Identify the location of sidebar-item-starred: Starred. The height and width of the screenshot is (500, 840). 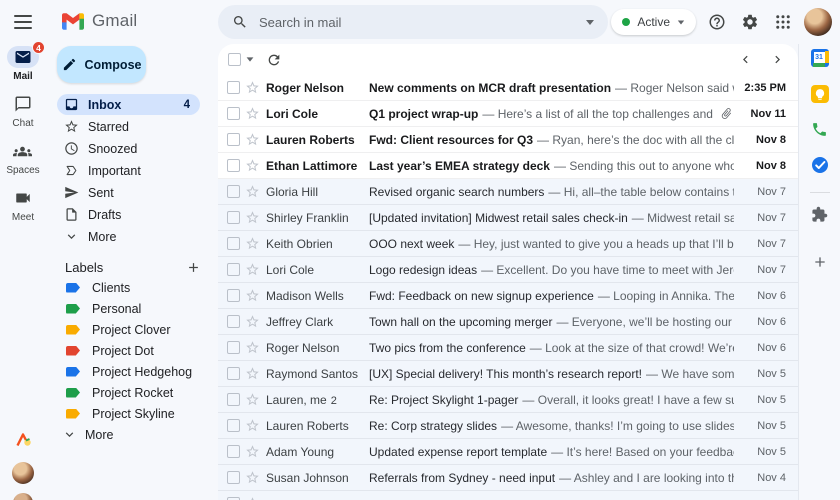
(128, 126).